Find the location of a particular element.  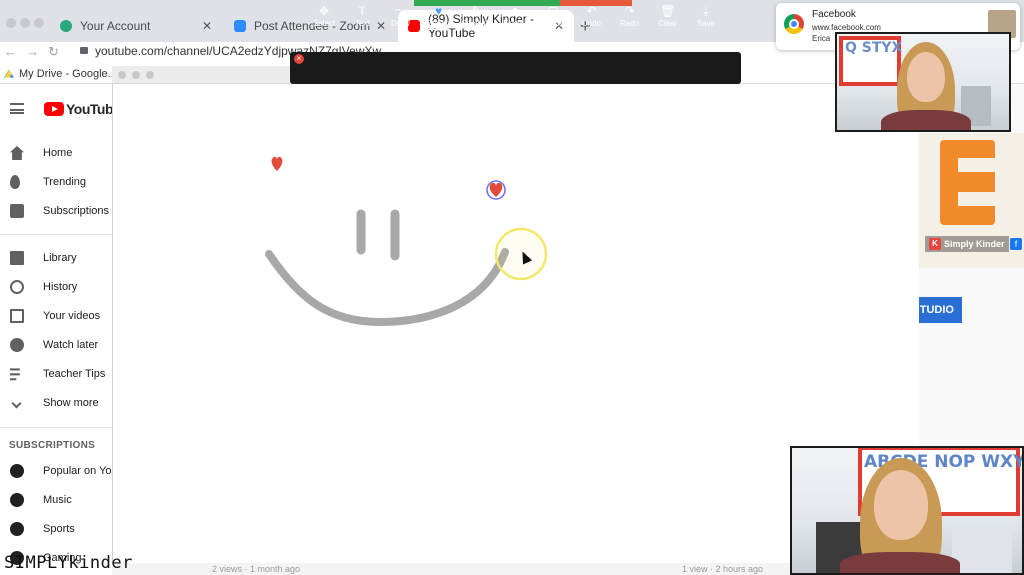

video-icon is located at coordinates (17, 316).